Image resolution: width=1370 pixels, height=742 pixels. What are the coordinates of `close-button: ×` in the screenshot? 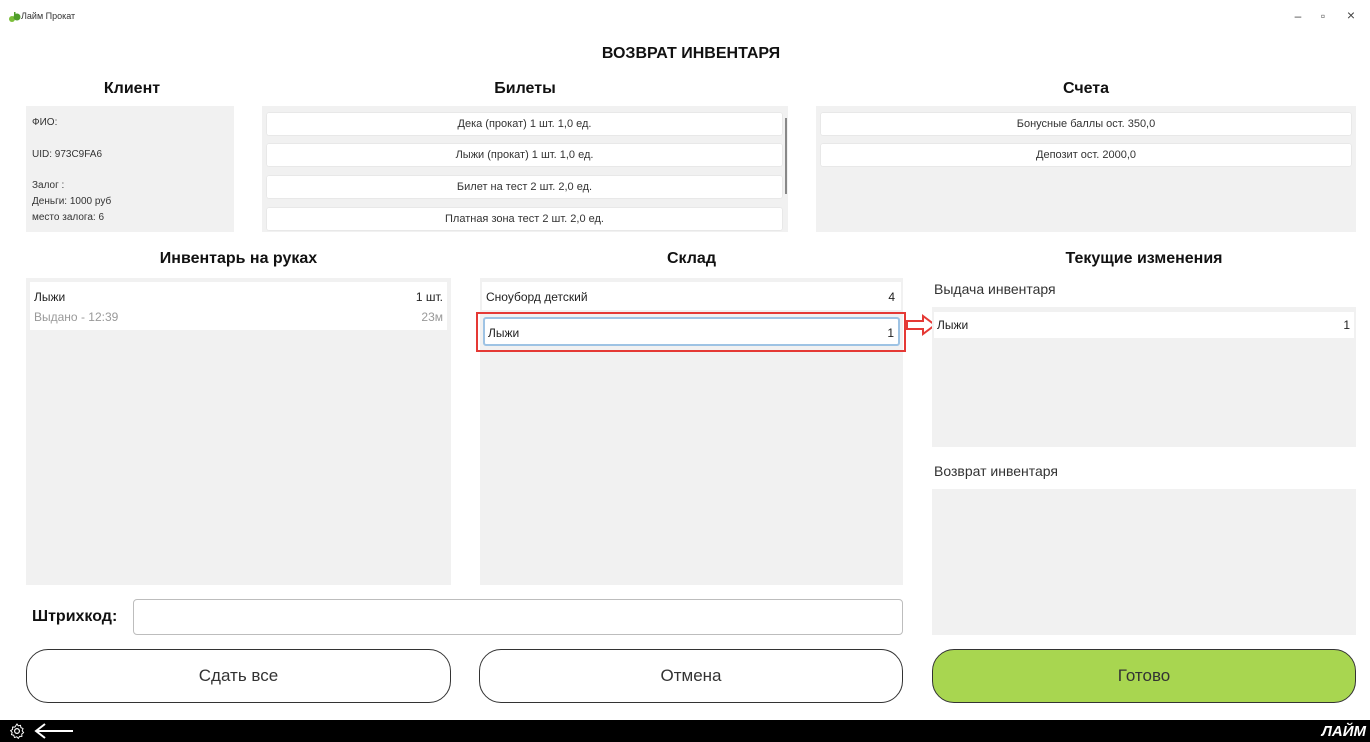 It's located at (1351, 15).